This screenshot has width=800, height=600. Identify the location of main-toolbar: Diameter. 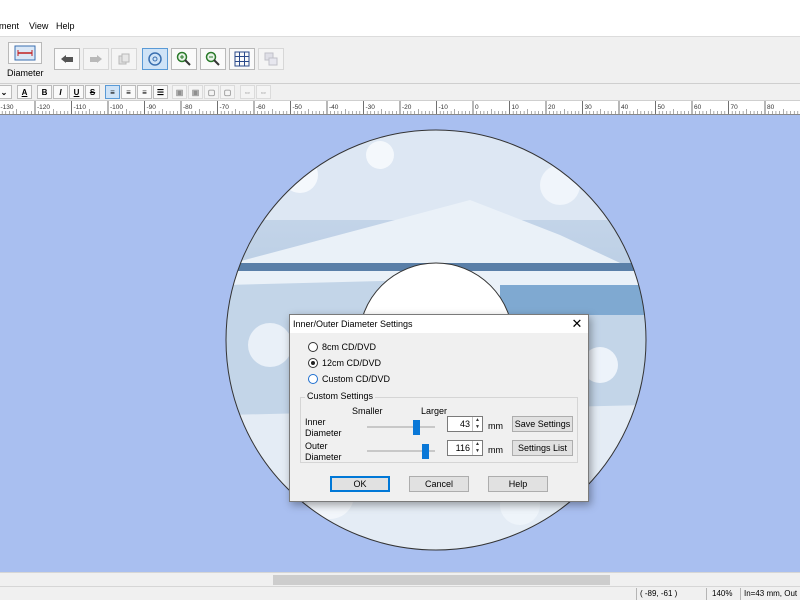
(400, 60).